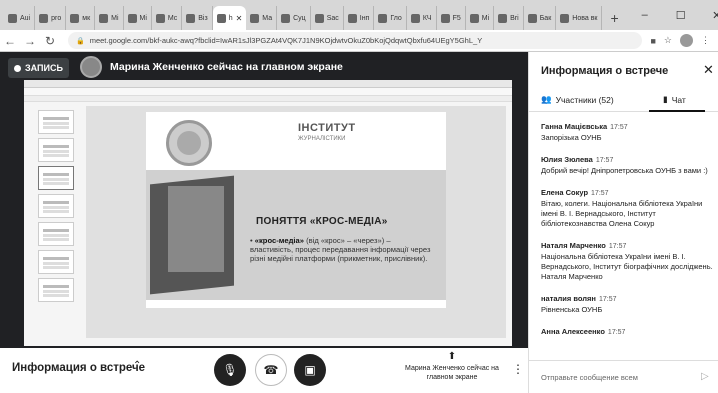 This screenshot has height=393, width=718. Describe the element at coordinates (294, 18) in the screenshot. I see `browser-tab: Cyц` at that location.